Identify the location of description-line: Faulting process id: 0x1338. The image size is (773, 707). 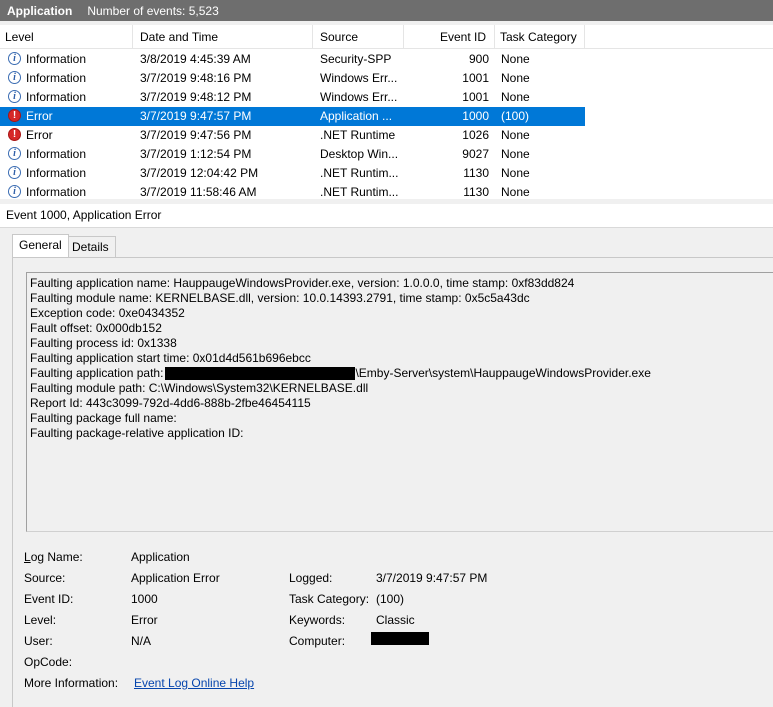
(103, 343).